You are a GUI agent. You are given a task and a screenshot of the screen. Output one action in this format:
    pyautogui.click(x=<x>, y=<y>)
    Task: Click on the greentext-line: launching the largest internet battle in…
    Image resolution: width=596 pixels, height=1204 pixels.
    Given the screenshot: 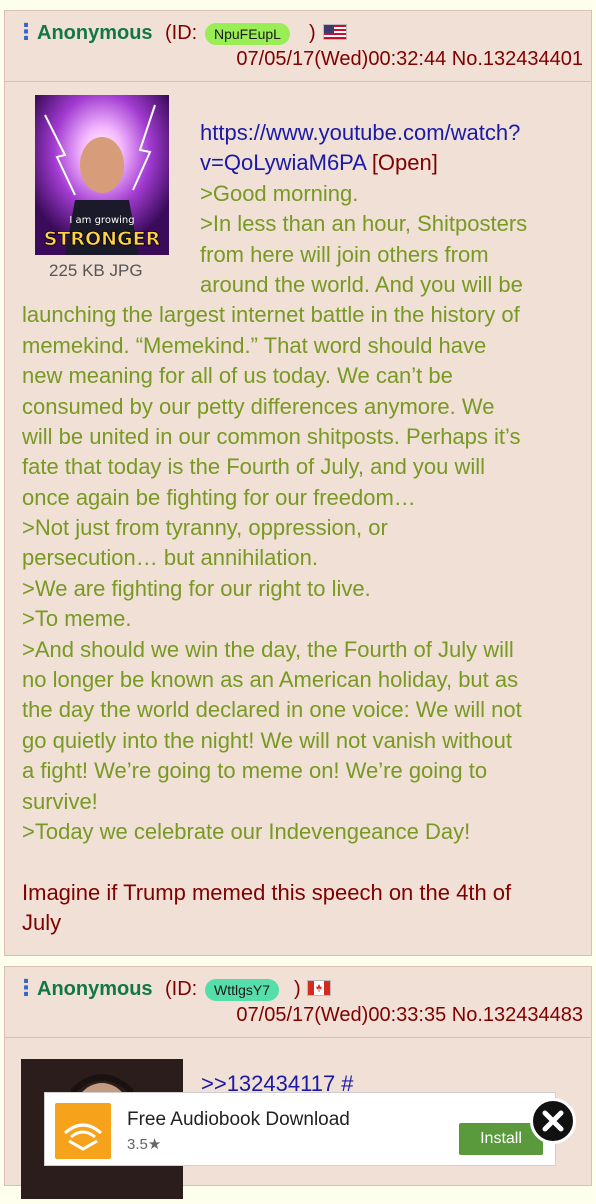 What is the action you would take?
    pyautogui.click(x=271, y=315)
    